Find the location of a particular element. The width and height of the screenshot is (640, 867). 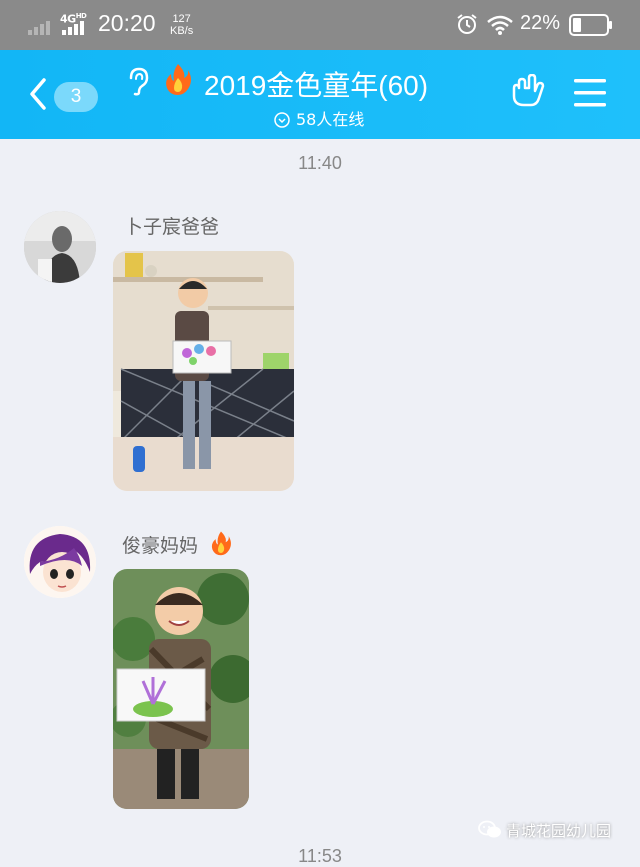

network-speed: 127 KB/s is located at coordinates (182, 25).